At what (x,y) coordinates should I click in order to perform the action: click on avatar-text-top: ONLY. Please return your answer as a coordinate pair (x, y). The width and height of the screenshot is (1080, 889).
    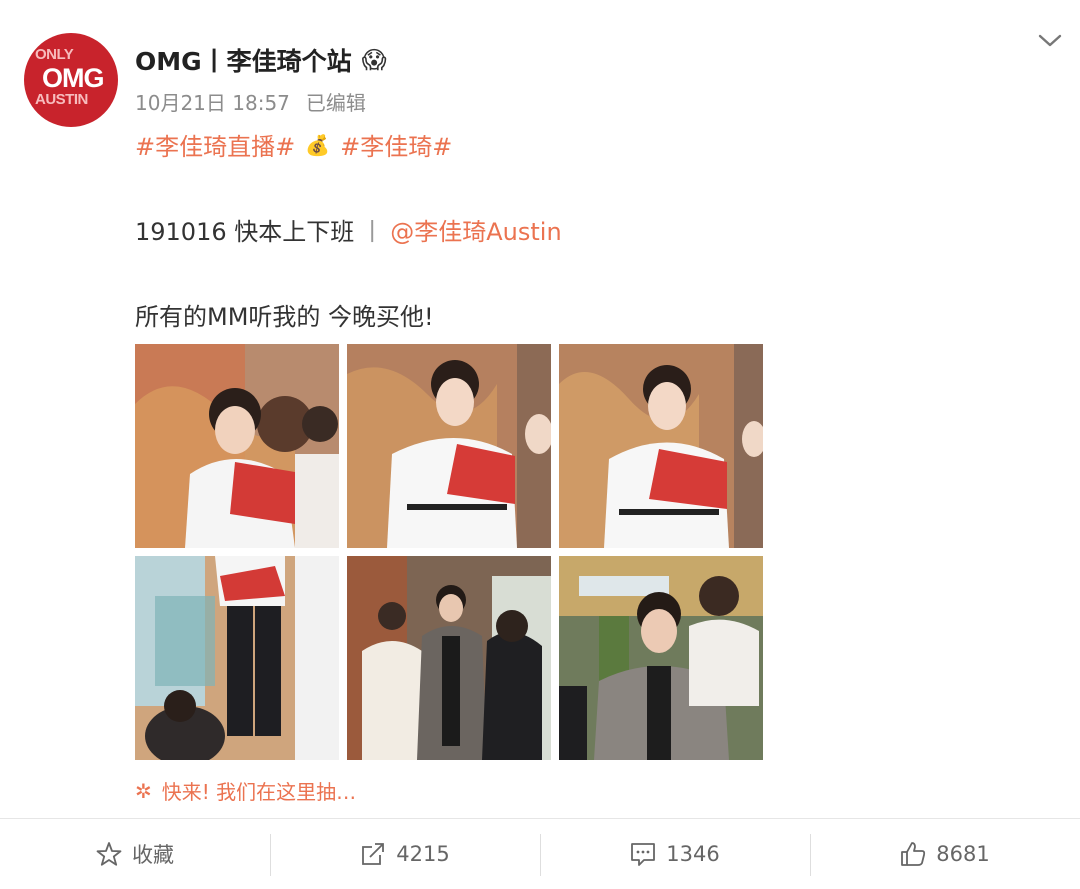
    Looking at the image, I should click on (54, 54).